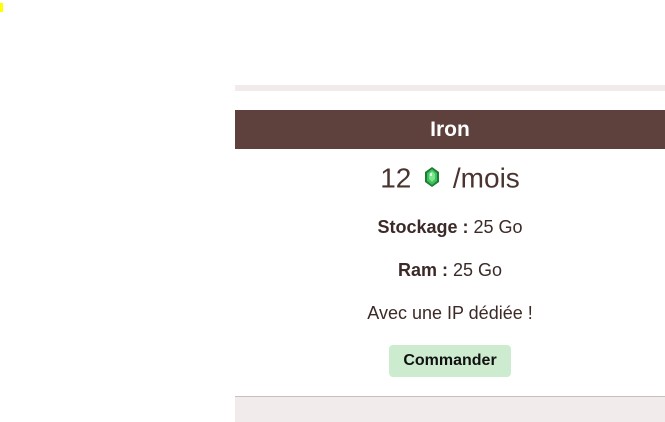  I want to click on plan-title: Iron, so click(450, 129).